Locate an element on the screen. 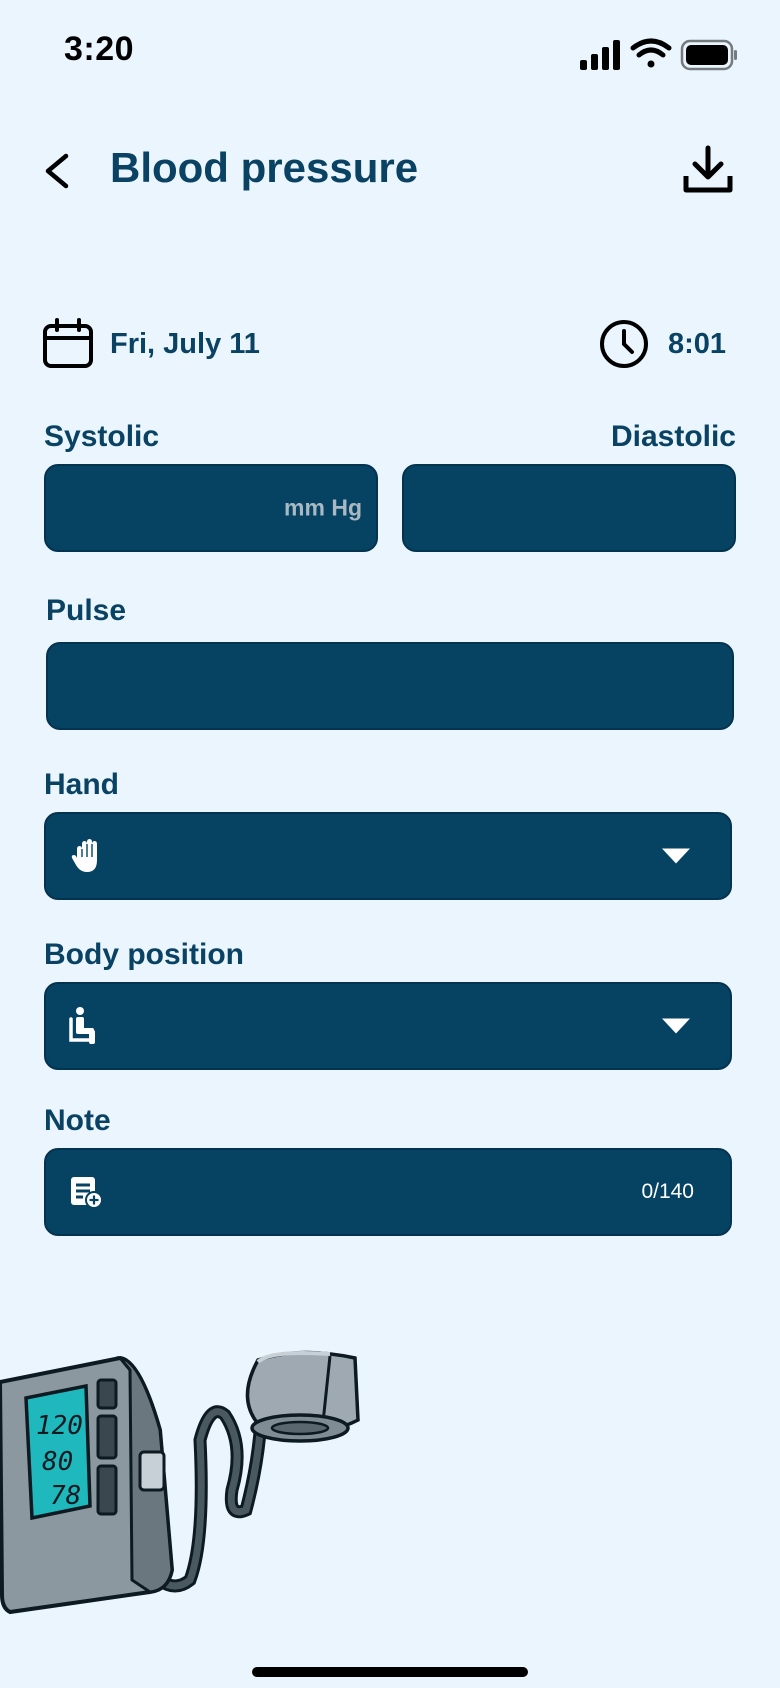 This screenshot has width=780, height=1688. display-diastolic: 80 is located at coordinates (57, 1462).